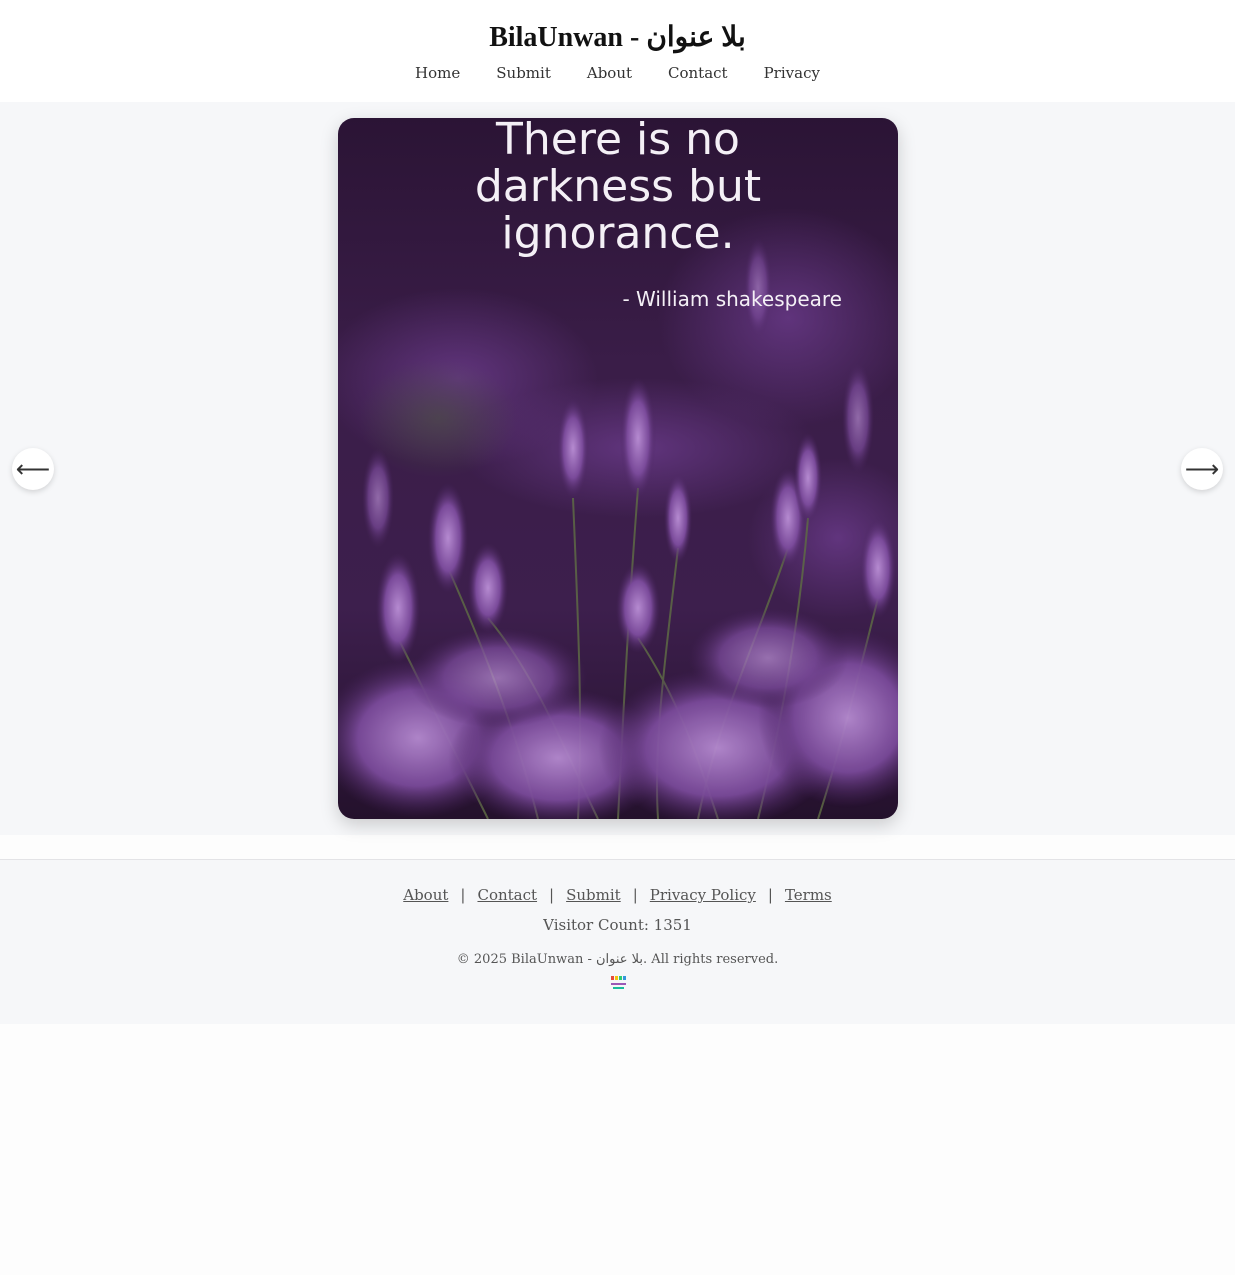 This screenshot has height=1275, width=1235. Describe the element at coordinates (609, 73) in the screenshot. I see `nav-about: About` at that location.